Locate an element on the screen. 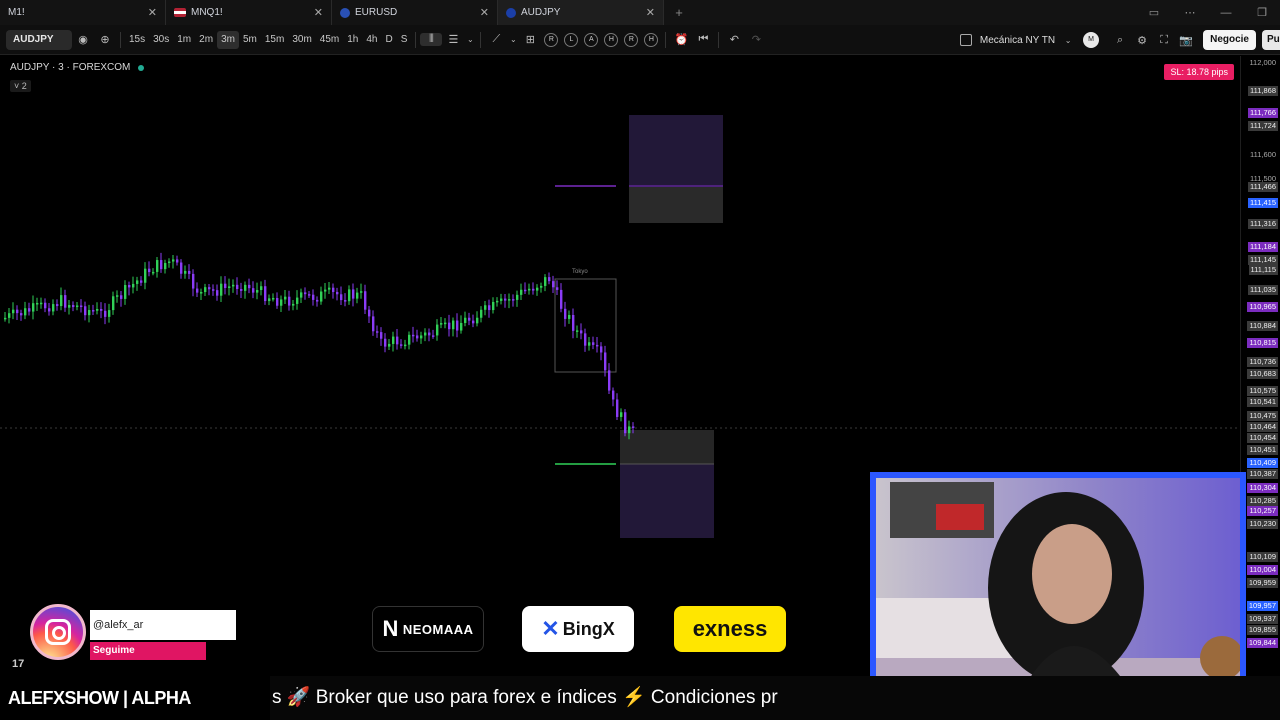  price-label: 109,957 is located at coordinates (1262, 606).